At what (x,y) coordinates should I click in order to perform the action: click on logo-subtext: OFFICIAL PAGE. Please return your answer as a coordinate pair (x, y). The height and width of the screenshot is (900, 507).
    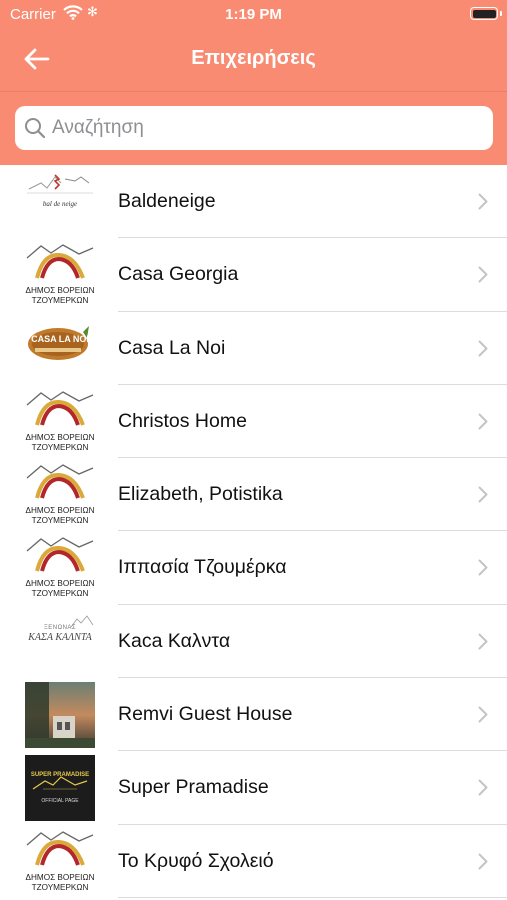
    Looking at the image, I should click on (60, 801).